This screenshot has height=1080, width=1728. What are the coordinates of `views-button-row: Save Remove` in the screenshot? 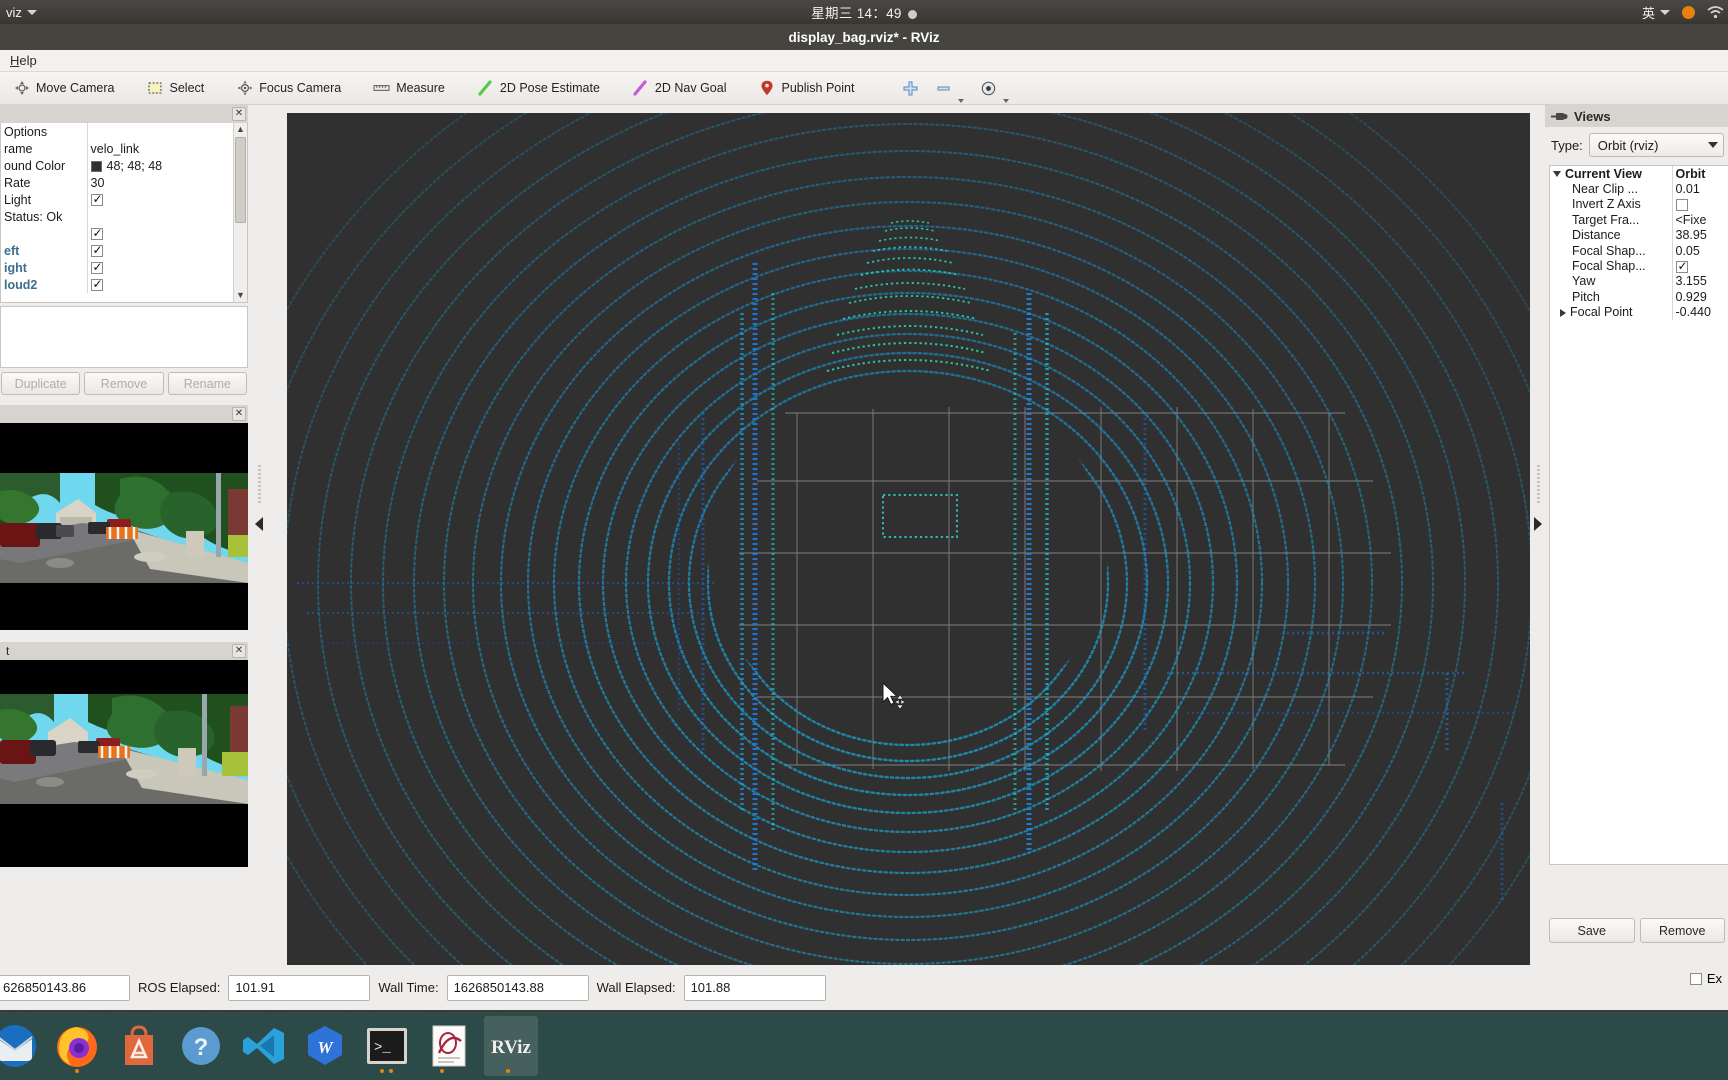 It's located at (1637, 930).